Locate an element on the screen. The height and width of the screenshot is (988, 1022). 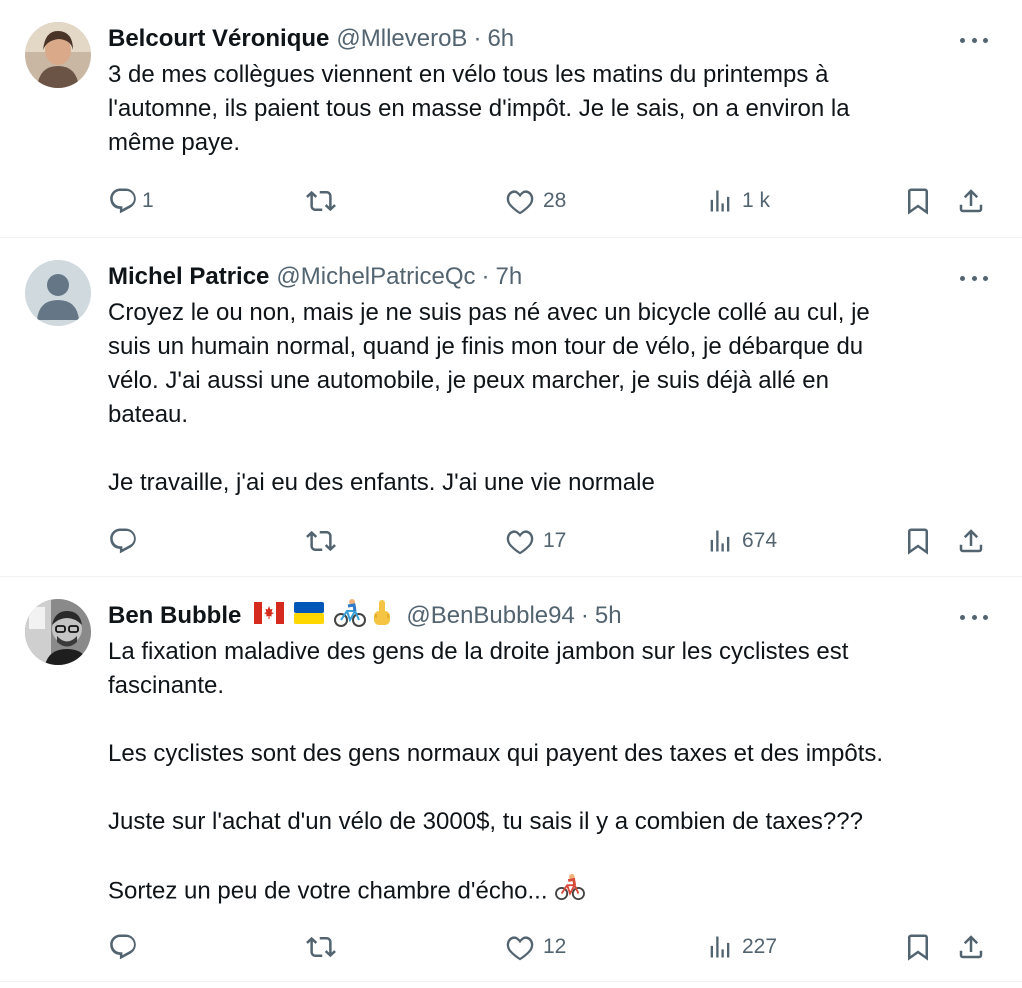
reply-count: 1 is located at coordinates (148, 200).